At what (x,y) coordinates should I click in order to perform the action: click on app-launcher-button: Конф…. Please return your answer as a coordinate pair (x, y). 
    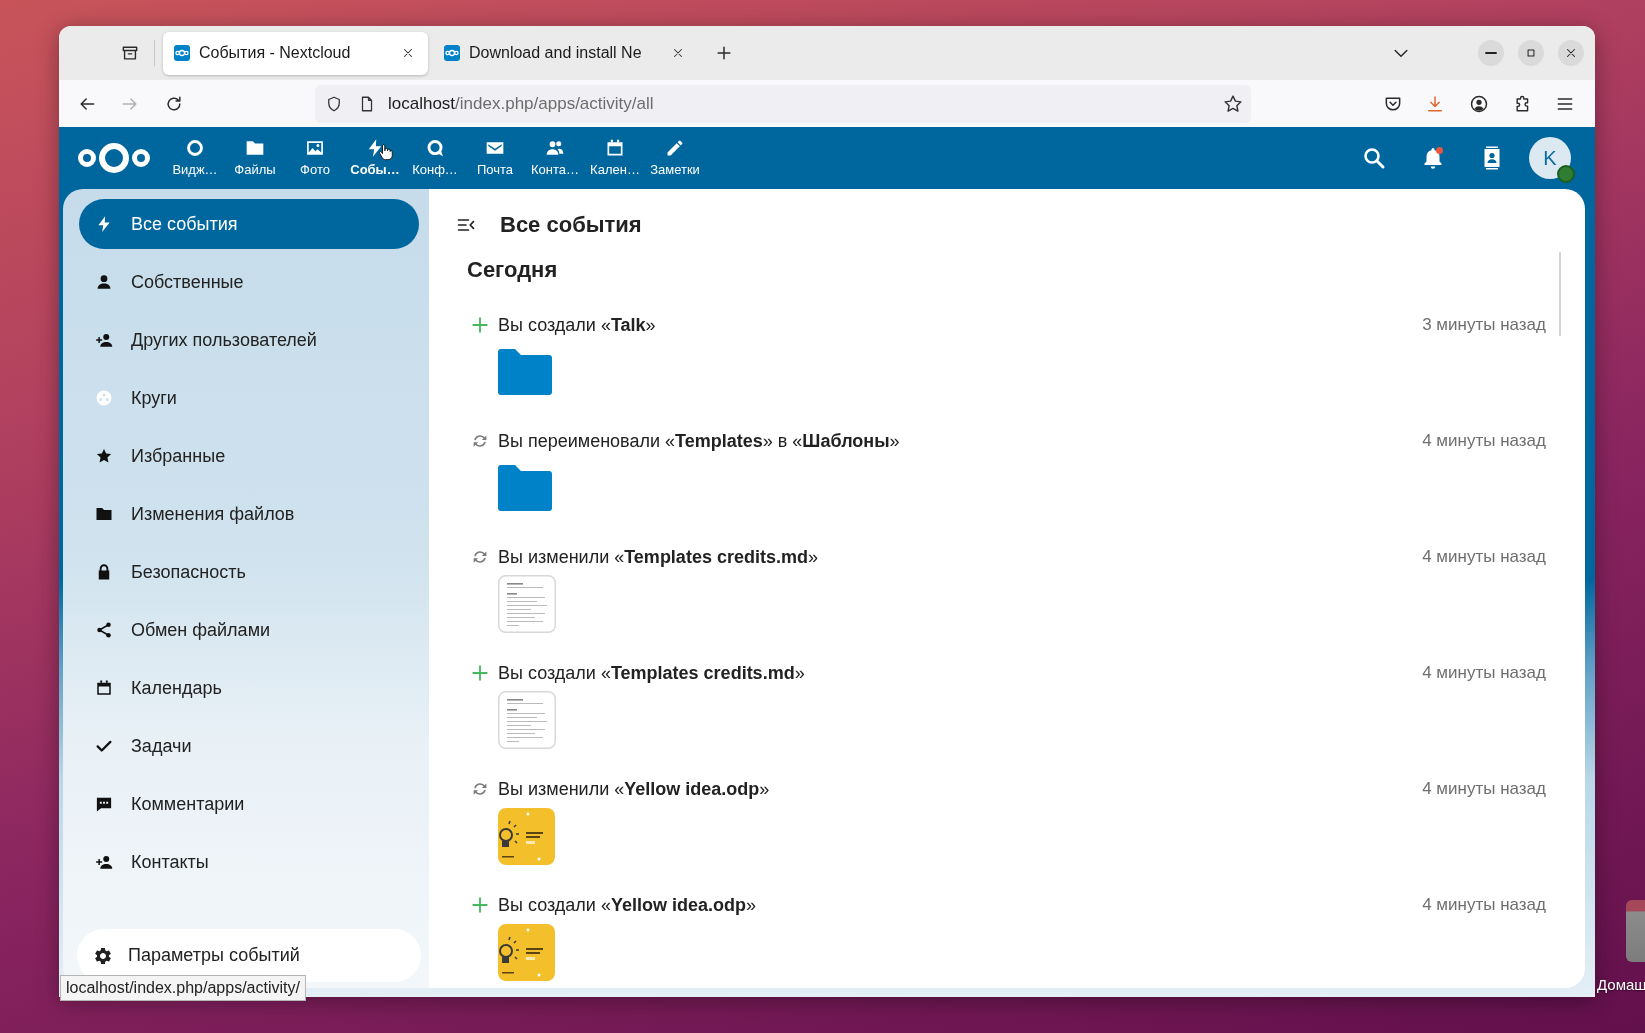
    Looking at the image, I should click on (435, 158).